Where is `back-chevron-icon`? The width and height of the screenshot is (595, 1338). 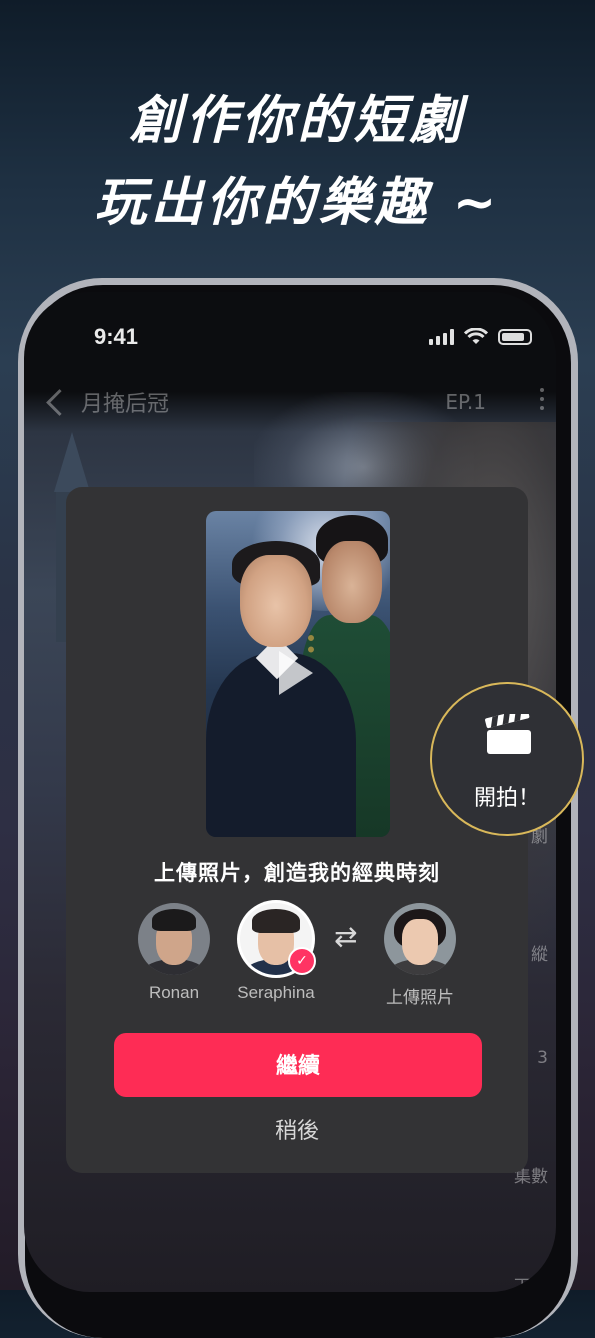
back-chevron-icon is located at coordinates (59, 402).